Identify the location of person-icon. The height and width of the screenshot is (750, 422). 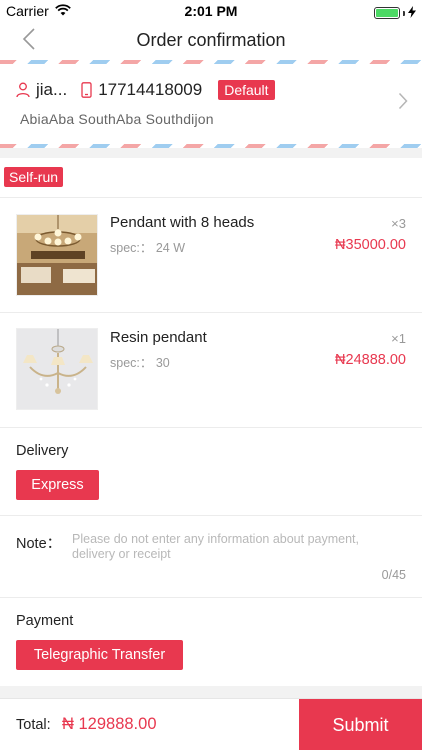
(23, 90).